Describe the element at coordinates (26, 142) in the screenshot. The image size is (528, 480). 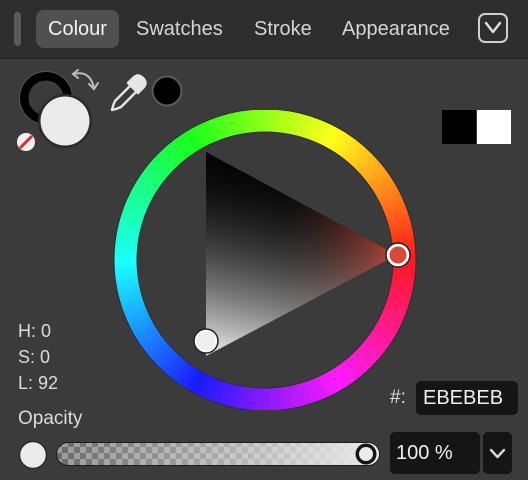
I see `no-color-icon` at that location.